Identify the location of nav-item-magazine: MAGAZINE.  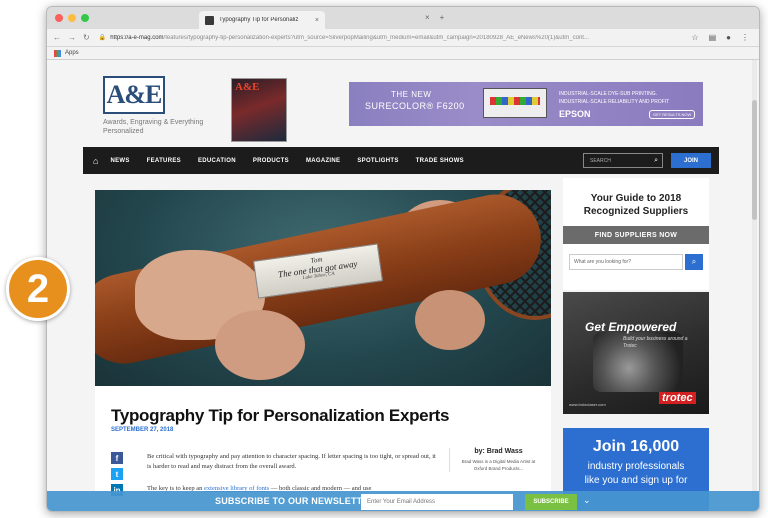
(323, 161).